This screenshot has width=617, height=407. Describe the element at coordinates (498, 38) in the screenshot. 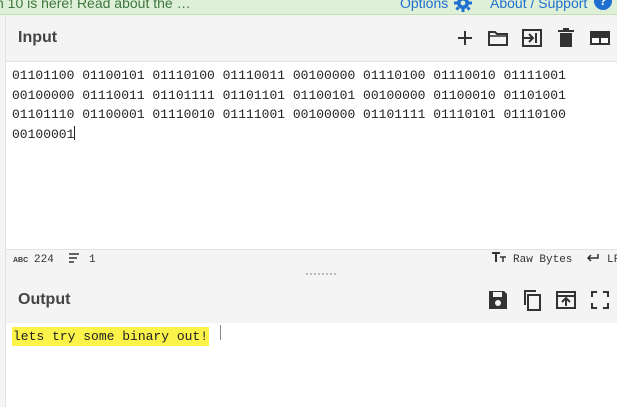

I see `folder-icon` at that location.